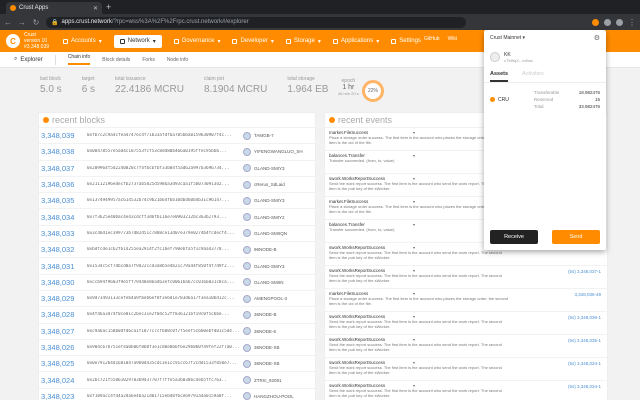 The height and width of the screenshot is (400, 640). Describe the element at coordinates (507, 38) in the screenshot. I see `network-selector: Crust Mainnet ▾` at that location.